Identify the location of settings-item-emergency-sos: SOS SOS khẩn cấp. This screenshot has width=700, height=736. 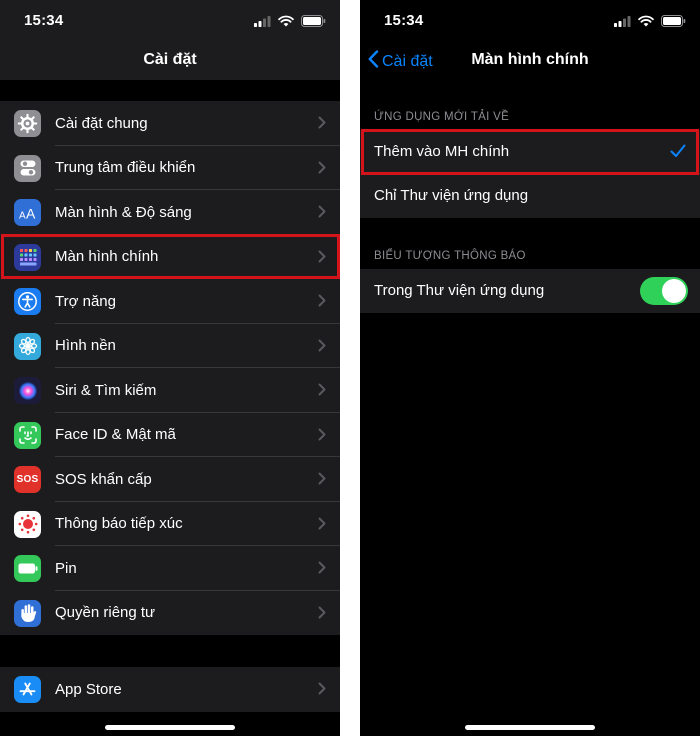
(170, 479).